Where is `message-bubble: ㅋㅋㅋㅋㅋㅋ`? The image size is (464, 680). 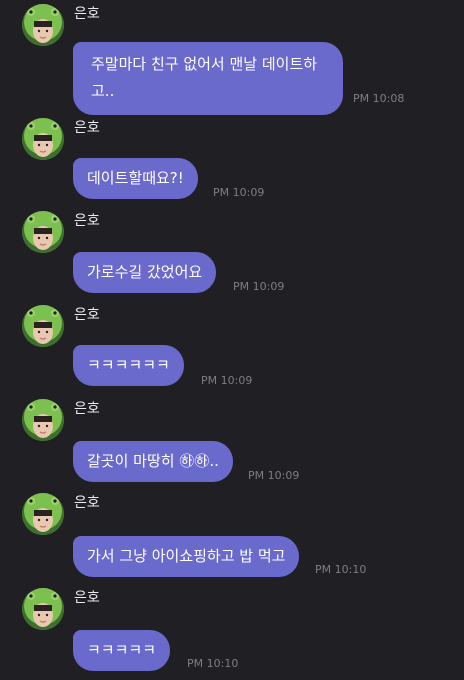 message-bubble: ㅋㅋㅋㅋㅋㅋ is located at coordinates (128, 365).